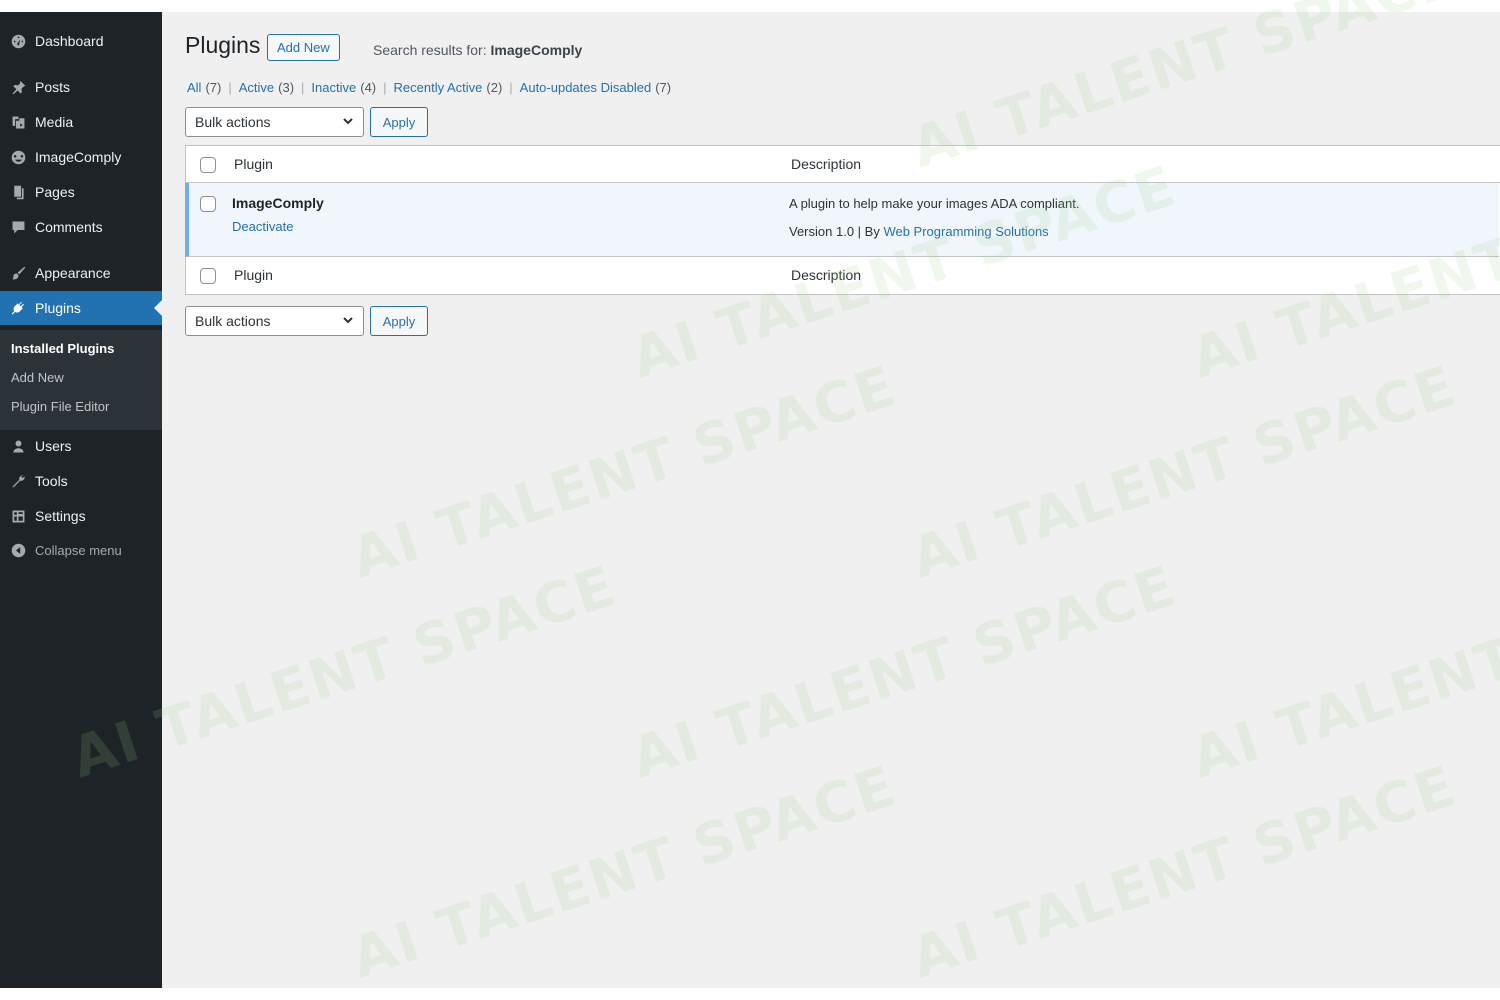 Image resolution: width=1500 pixels, height=1000 pixels. Describe the element at coordinates (399, 321) in the screenshot. I see `apply-button-bottom: Apply` at that location.